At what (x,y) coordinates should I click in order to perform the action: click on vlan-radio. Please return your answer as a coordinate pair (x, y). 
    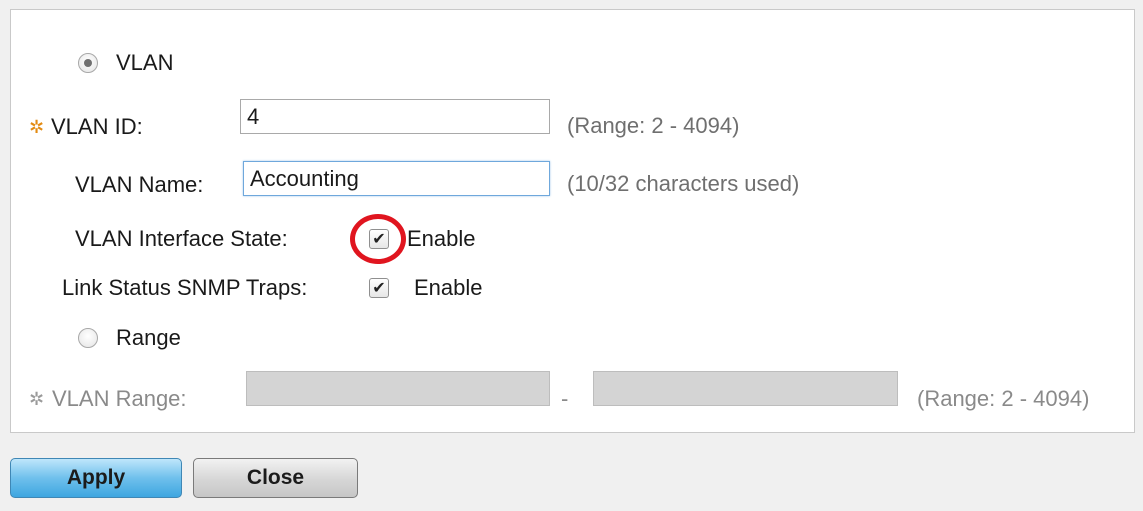
    Looking at the image, I should click on (88, 63).